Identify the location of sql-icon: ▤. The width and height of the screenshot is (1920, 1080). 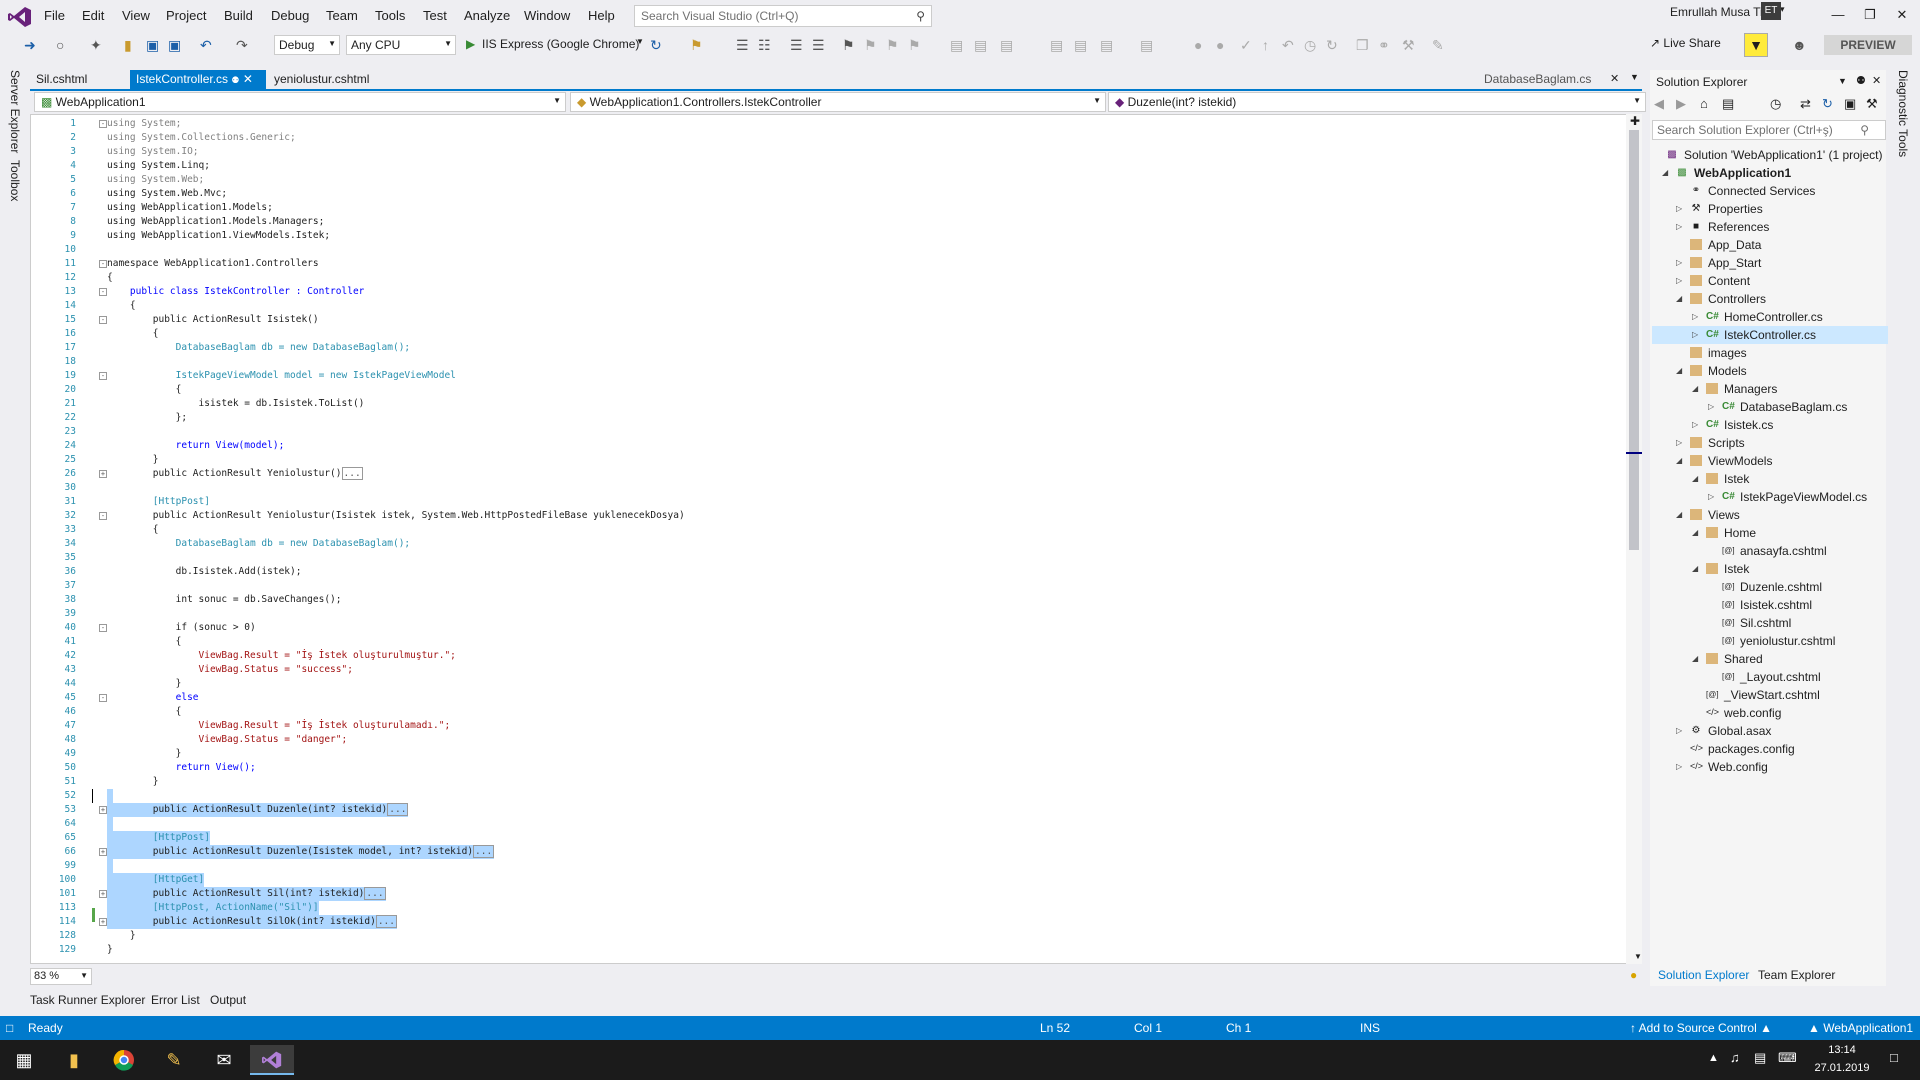
(1006, 45).